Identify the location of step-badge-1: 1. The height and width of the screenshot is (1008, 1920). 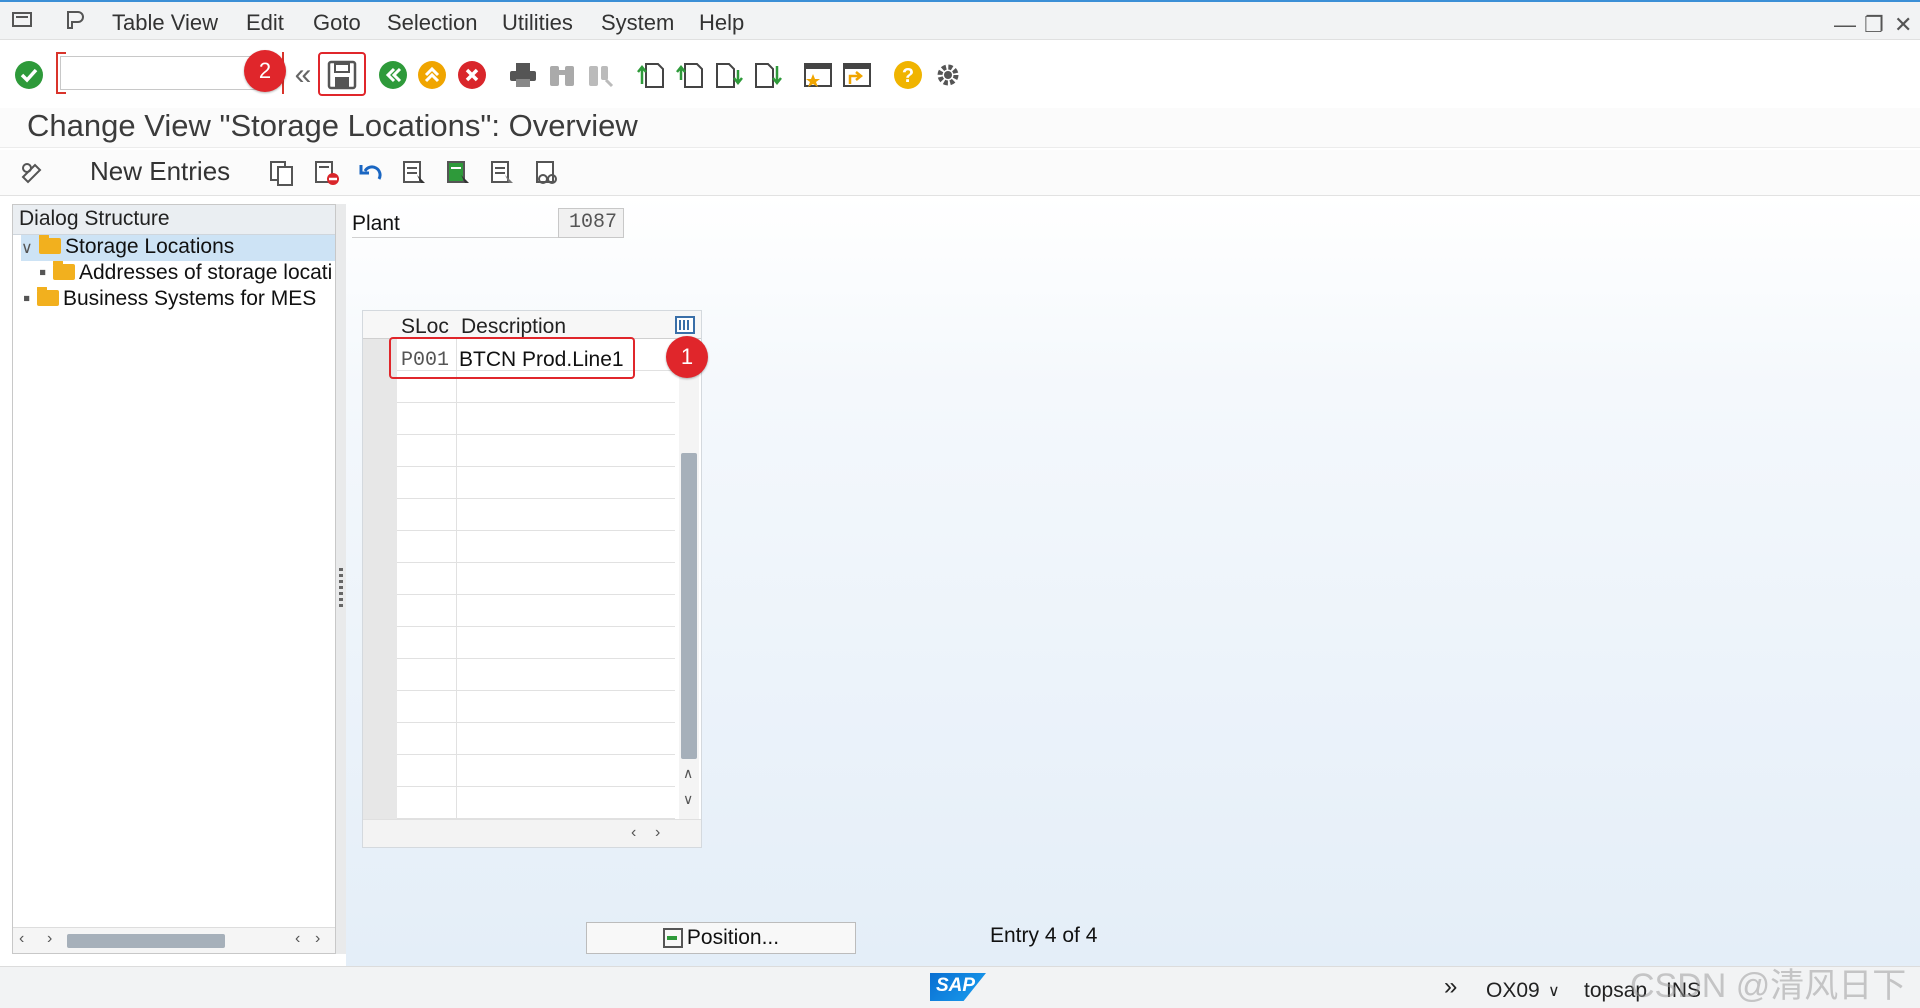
(687, 357).